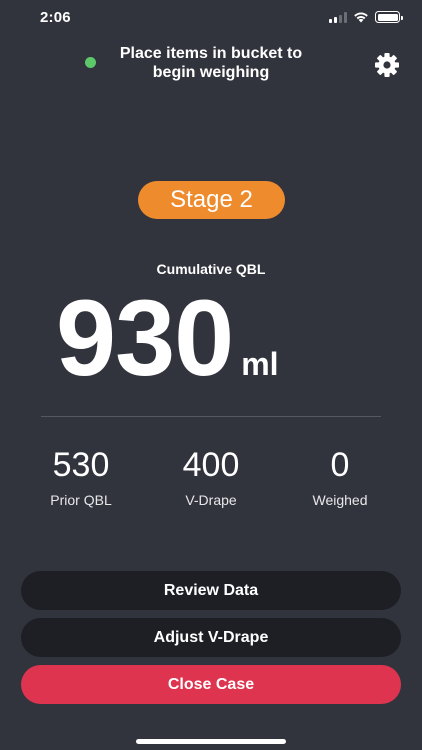 The width and height of the screenshot is (422, 750). What do you see at coordinates (211, 684) in the screenshot?
I see `close-case-button: Close Case` at bounding box center [211, 684].